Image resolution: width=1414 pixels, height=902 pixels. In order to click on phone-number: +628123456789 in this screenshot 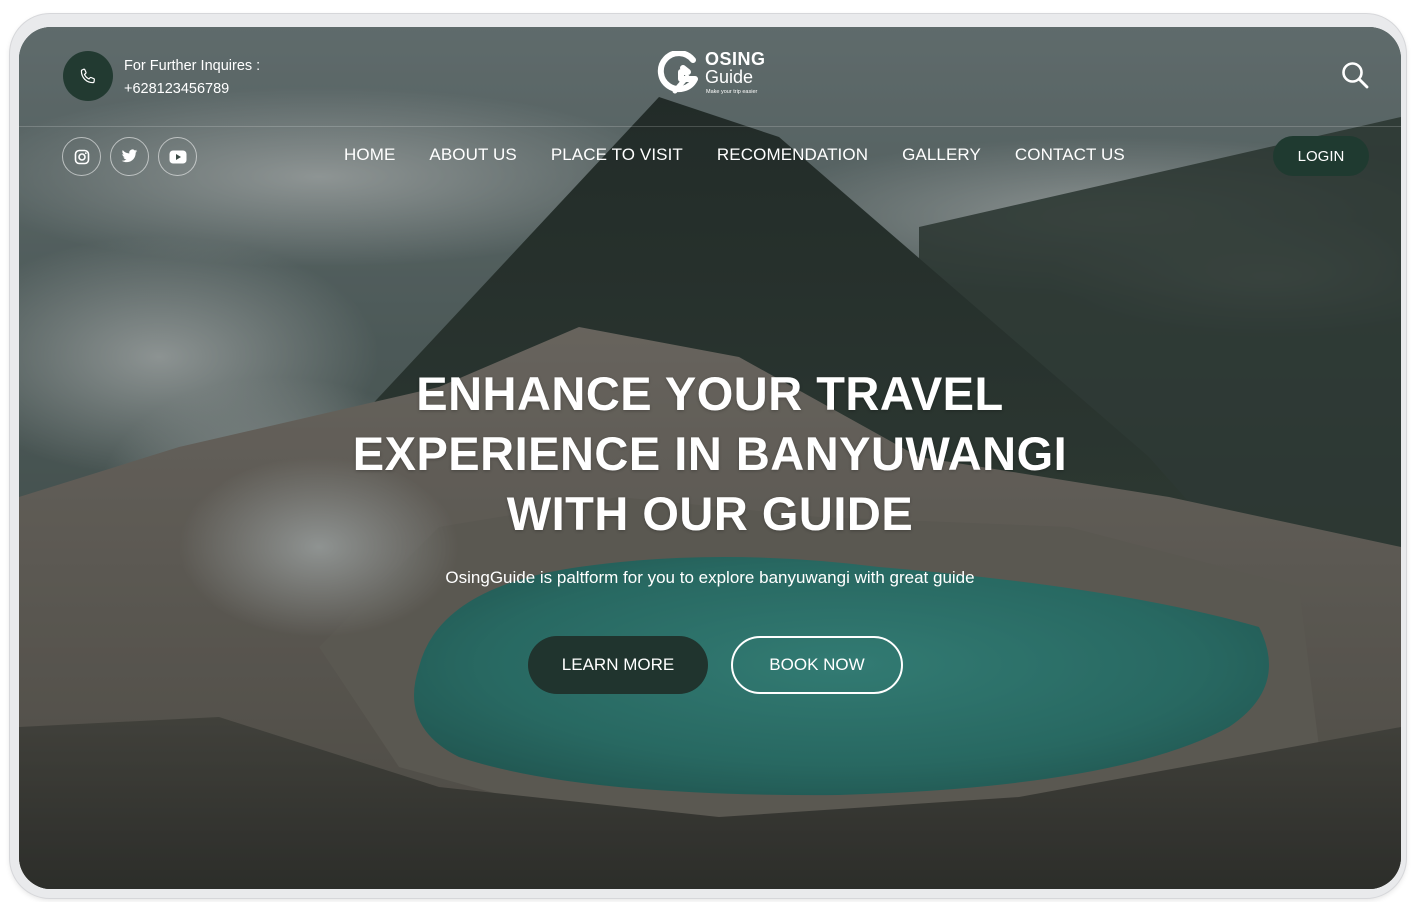, I will do `click(192, 89)`.